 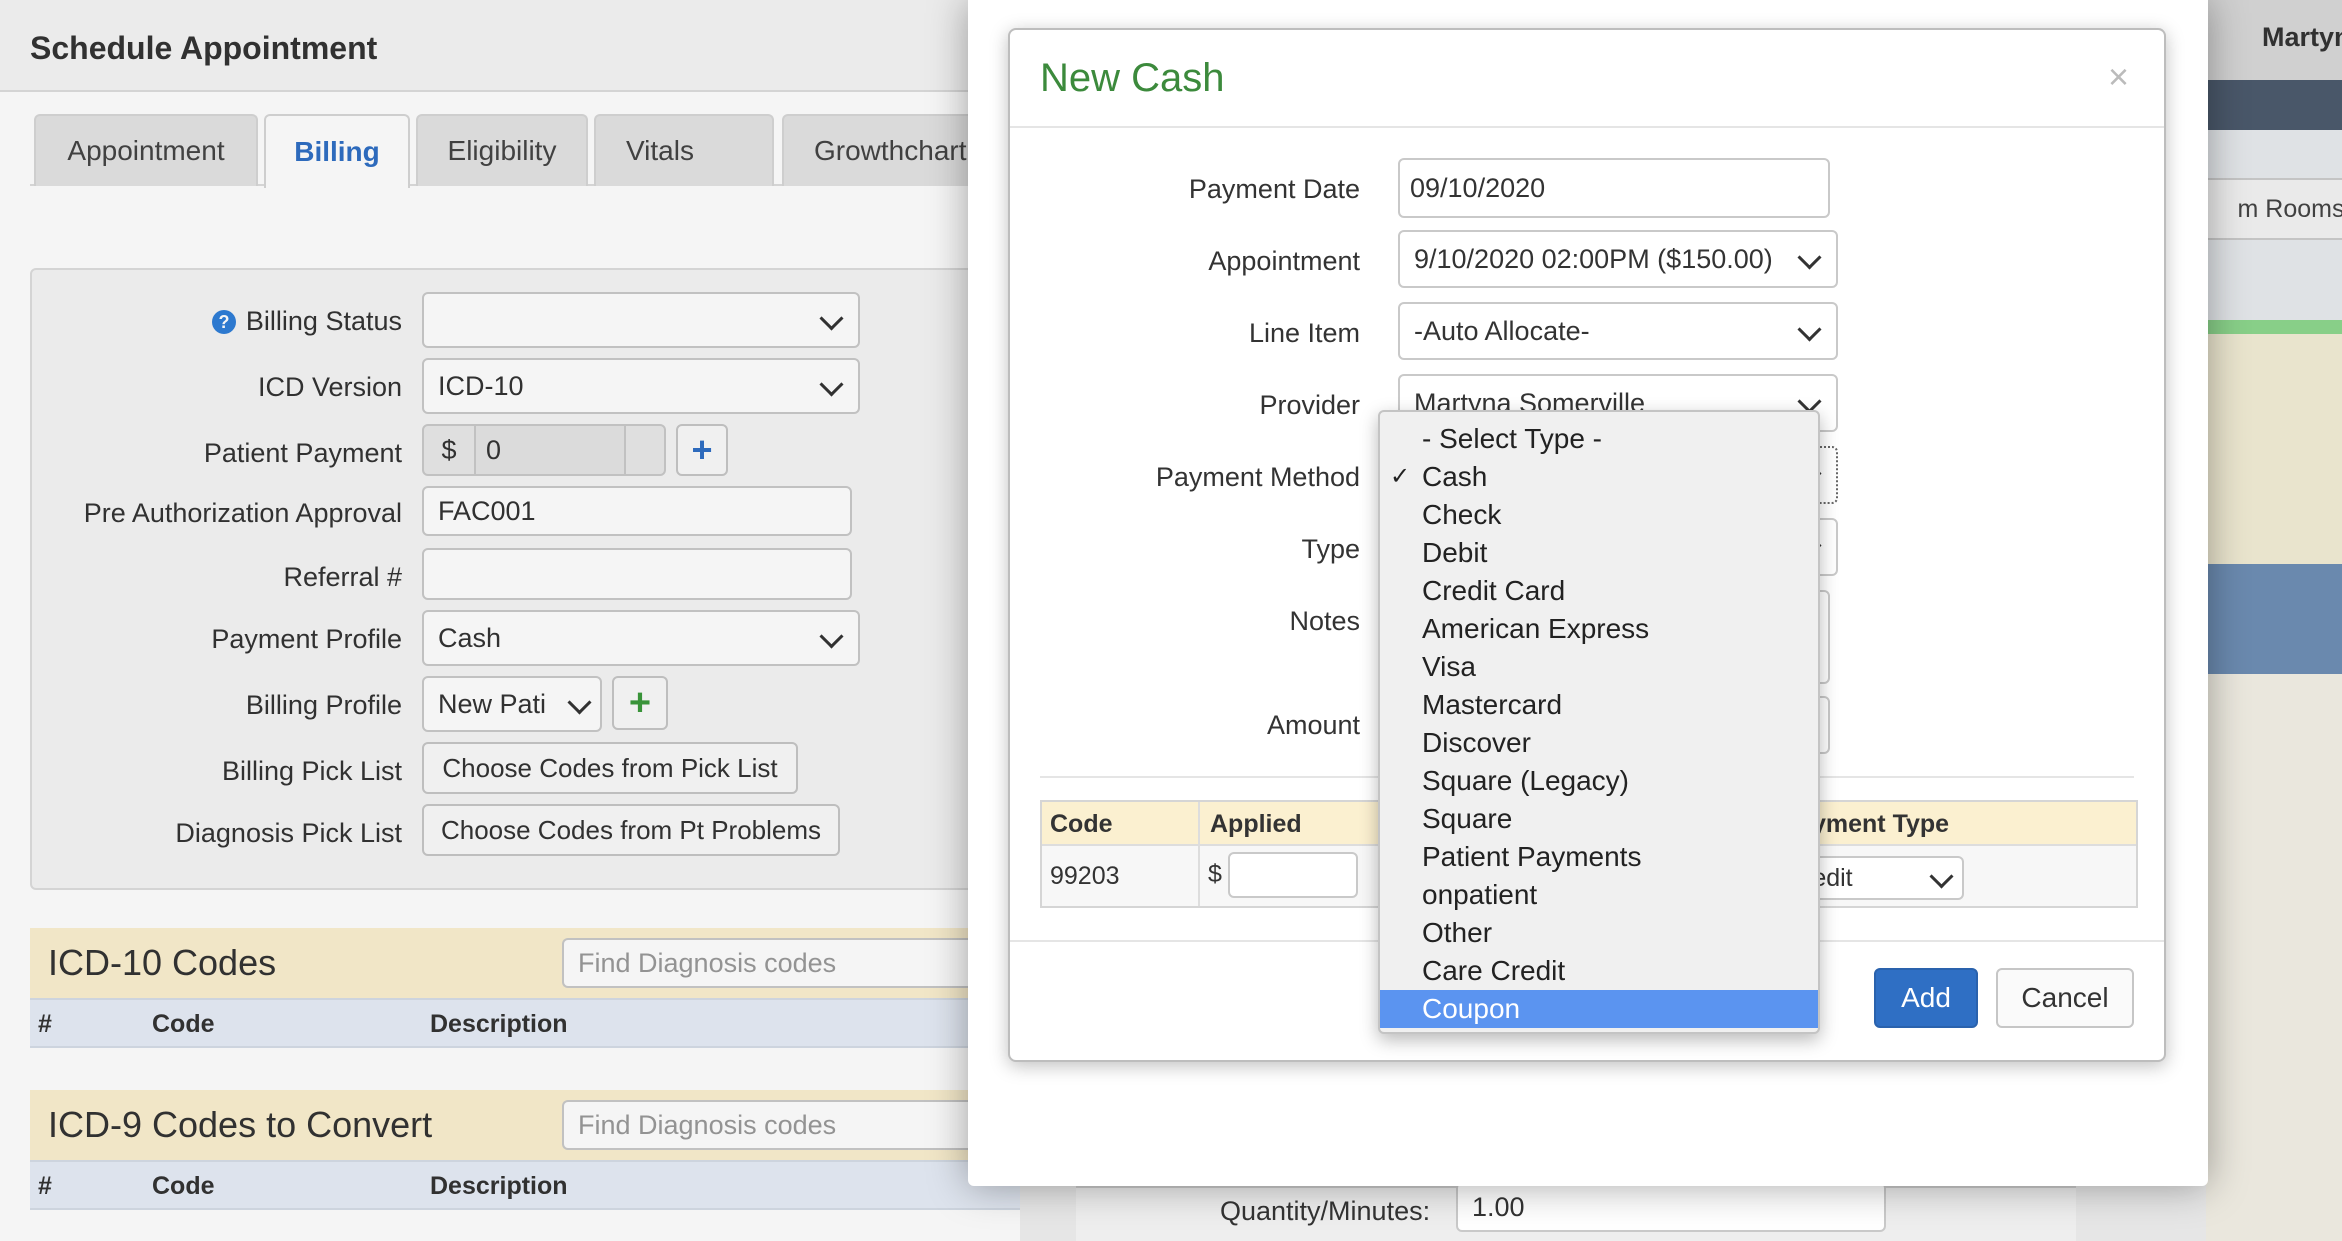 I want to click on dropdown-option: Credit Card, so click(x=1599, y=591).